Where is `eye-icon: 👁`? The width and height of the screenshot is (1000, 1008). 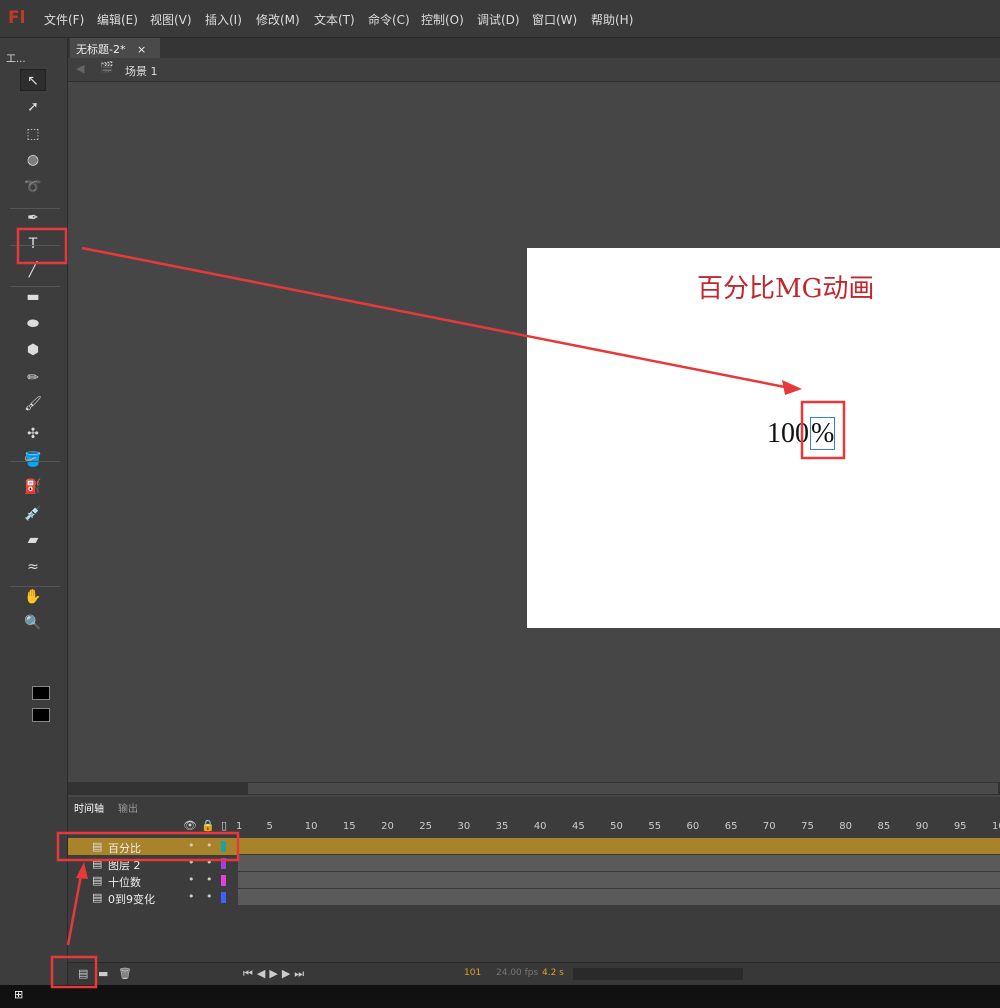 eye-icon: 👁 is located at coordinates (190, 825).